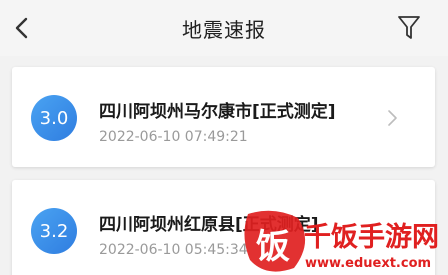  I want to click on quake-time: 2022-06-10 07:49:21, so click(173, 137).